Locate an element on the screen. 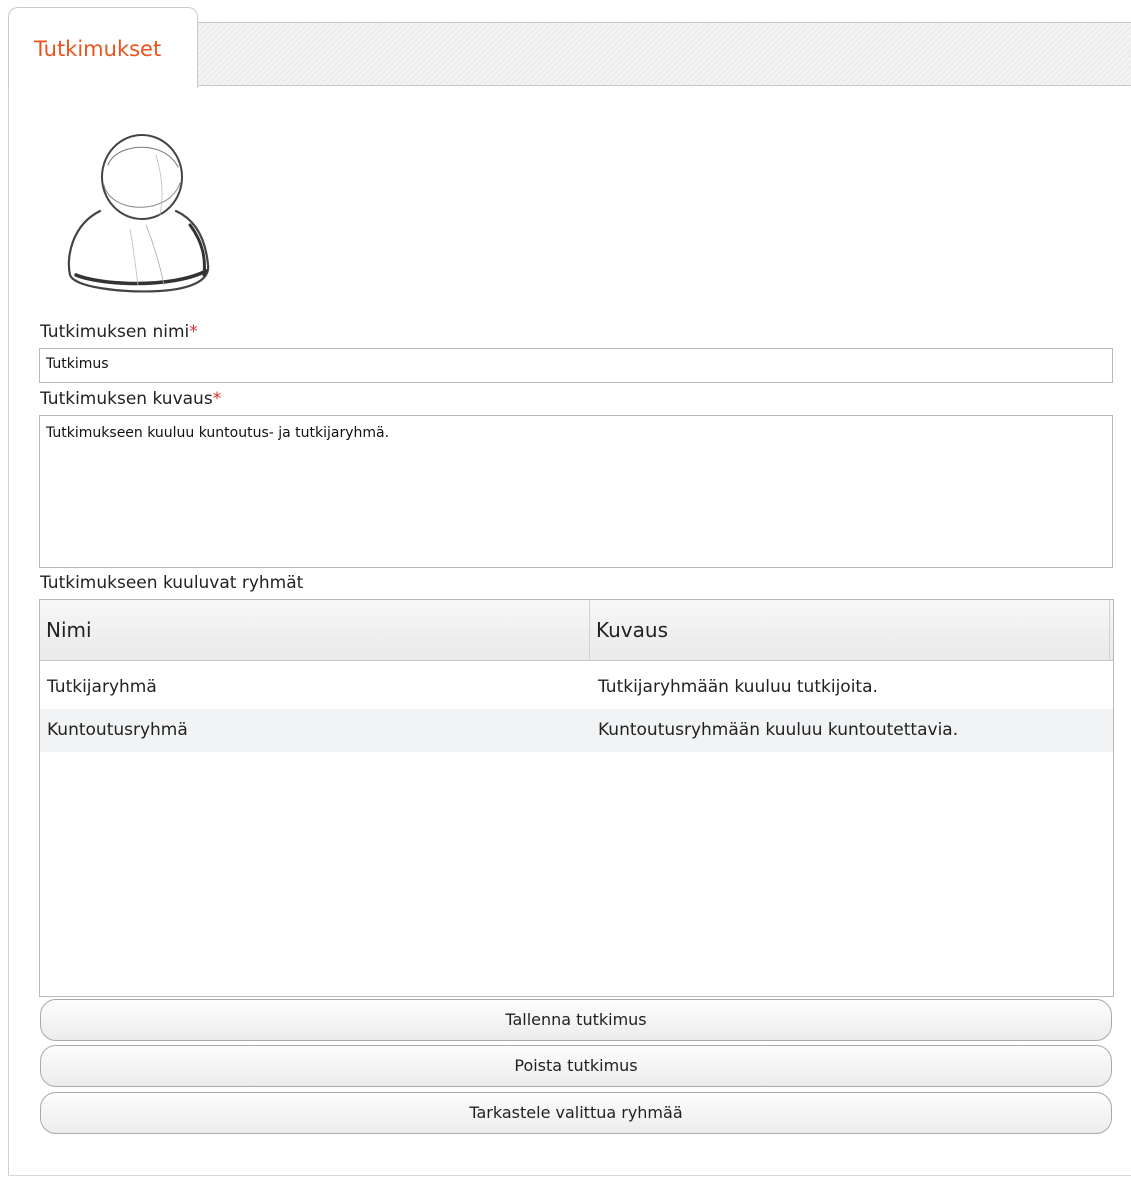 Image resolution: width=1131 pixels, height=1182 pixels. groups-title: Tutkimukseen kuuluvat ryhmät is located at coordinates (172, 583).